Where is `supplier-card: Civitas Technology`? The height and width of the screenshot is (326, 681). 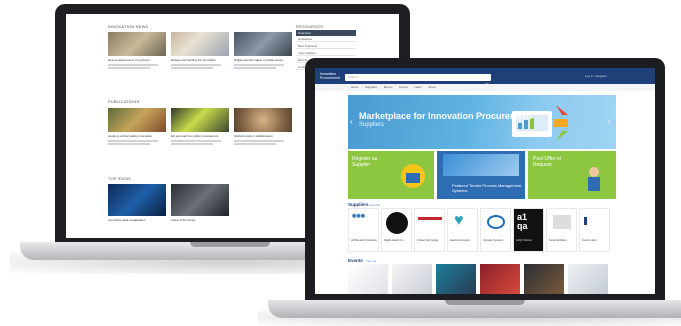
supplier-card: Civitas Technology is located at coordinates (429, 230).